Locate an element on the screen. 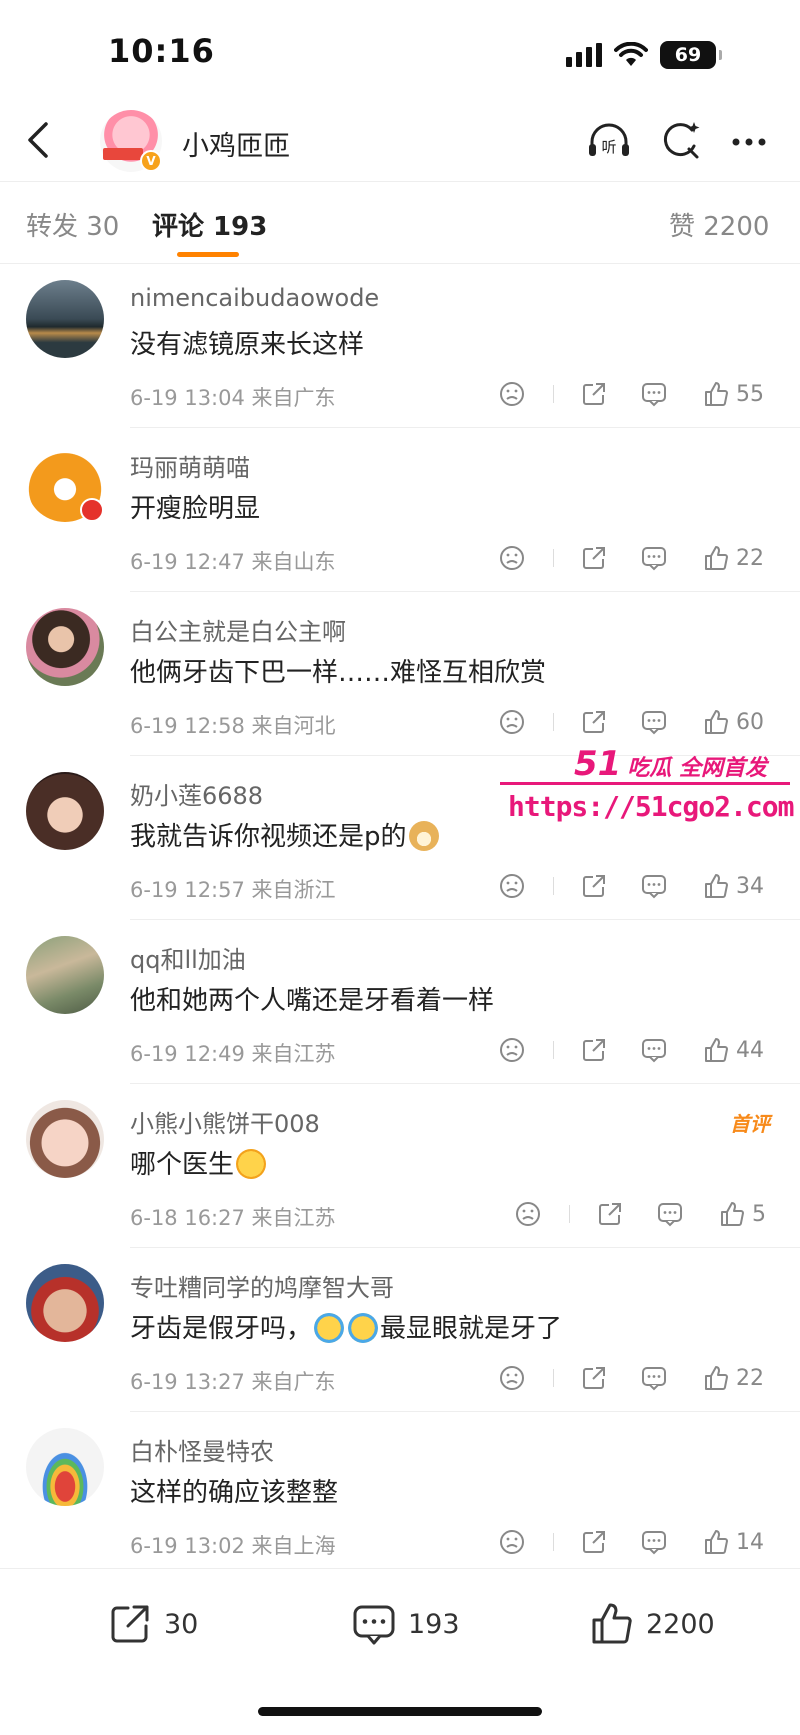 The height and width of the screenshot is (1735, 800). like-button: 5 is located at coordinates (742, 1214).